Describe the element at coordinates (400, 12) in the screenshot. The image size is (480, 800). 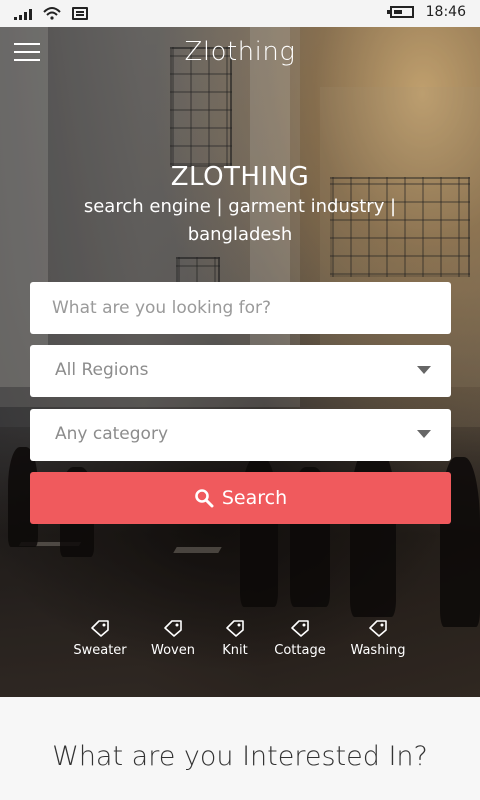
I see `battery-icon` at that location.